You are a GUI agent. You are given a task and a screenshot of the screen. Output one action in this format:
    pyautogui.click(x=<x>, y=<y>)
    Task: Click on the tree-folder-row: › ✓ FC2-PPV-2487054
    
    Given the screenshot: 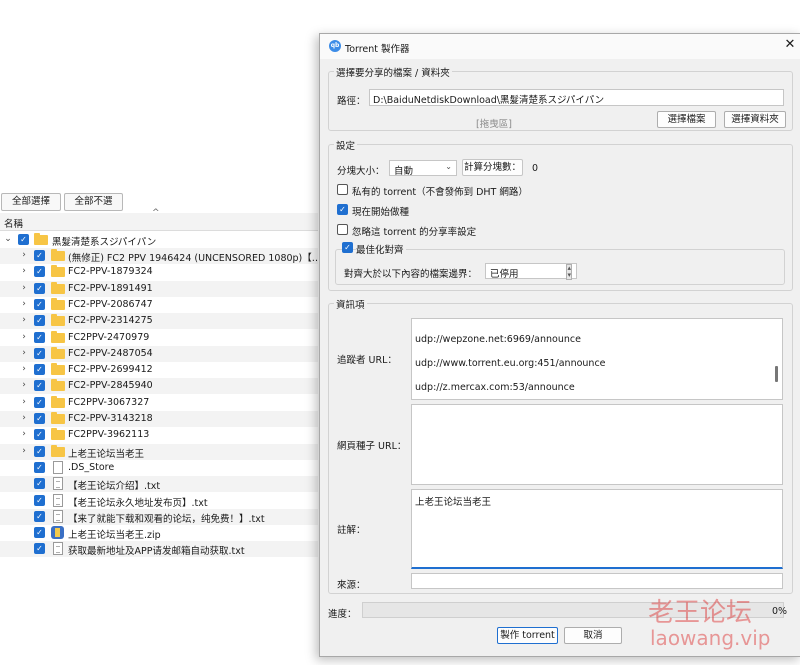 What is the action you would take?
    pyautogui.click(x=159, y=354)
    